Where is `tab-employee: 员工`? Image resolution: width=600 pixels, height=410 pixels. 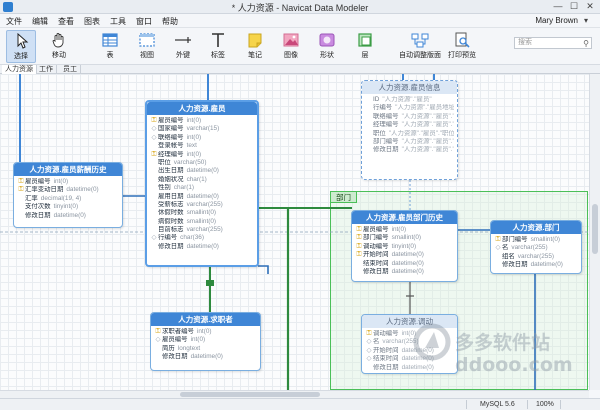
tab-employee: 员工 is located at coordinates (70, 69).